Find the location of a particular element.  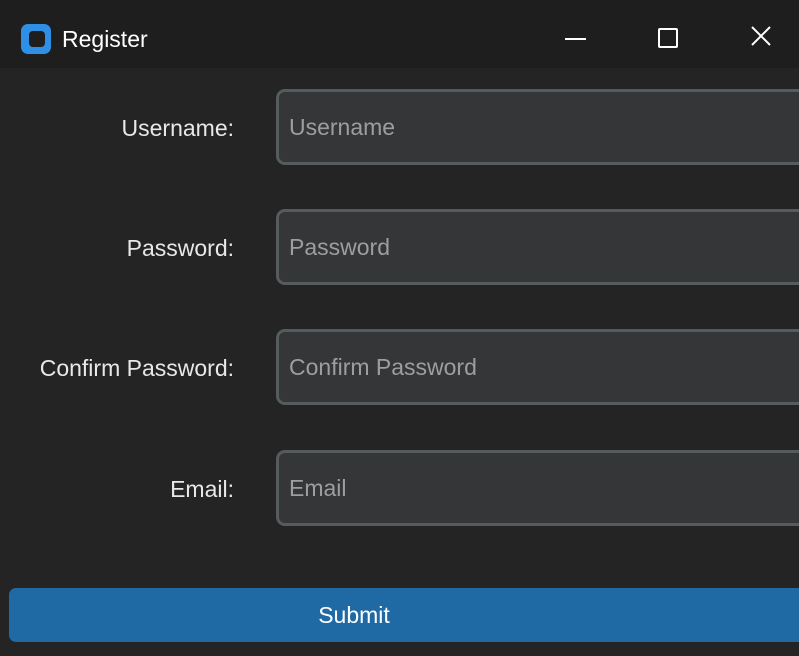

close-button is located at coordinates (761, 34).